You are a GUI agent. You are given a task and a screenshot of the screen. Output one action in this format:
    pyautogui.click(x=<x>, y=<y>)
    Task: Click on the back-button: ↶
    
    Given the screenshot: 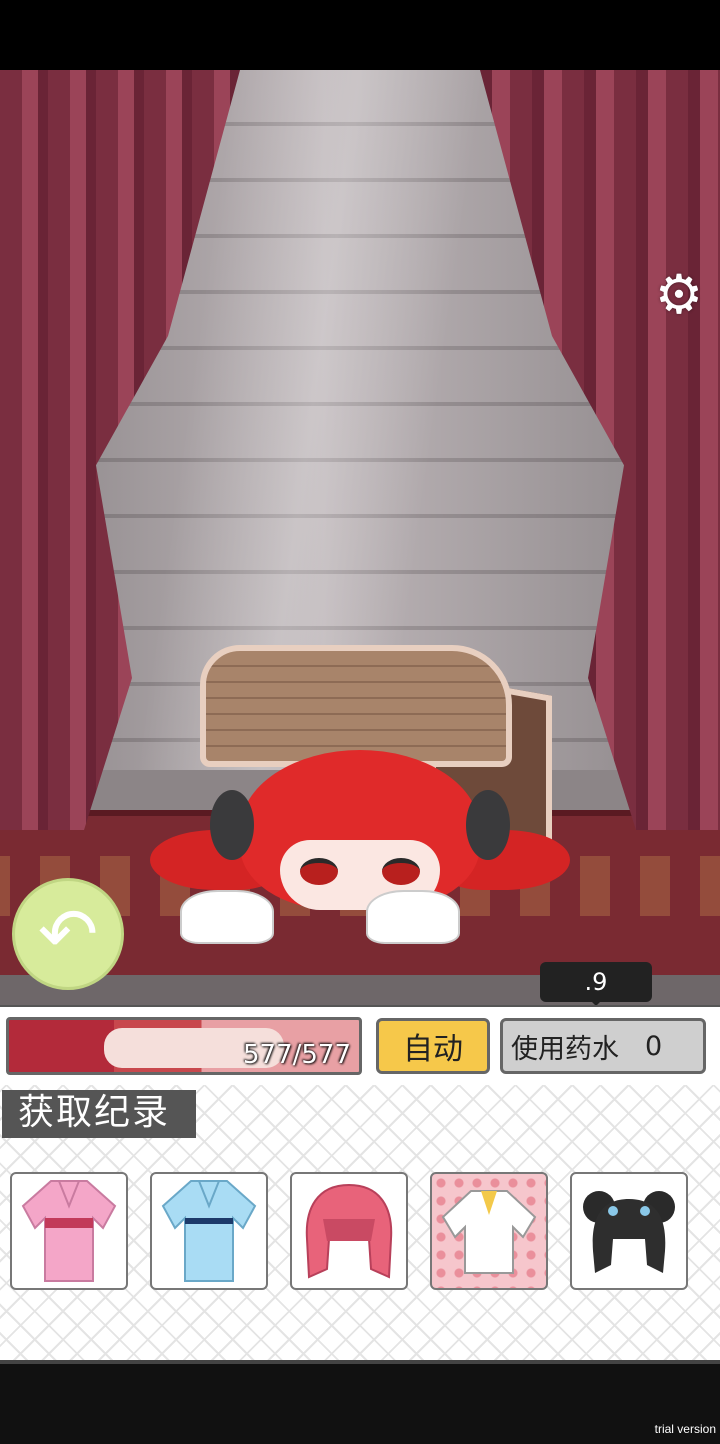 What is the action you would take?
    pyautogui.click(x=68, y=934)
    